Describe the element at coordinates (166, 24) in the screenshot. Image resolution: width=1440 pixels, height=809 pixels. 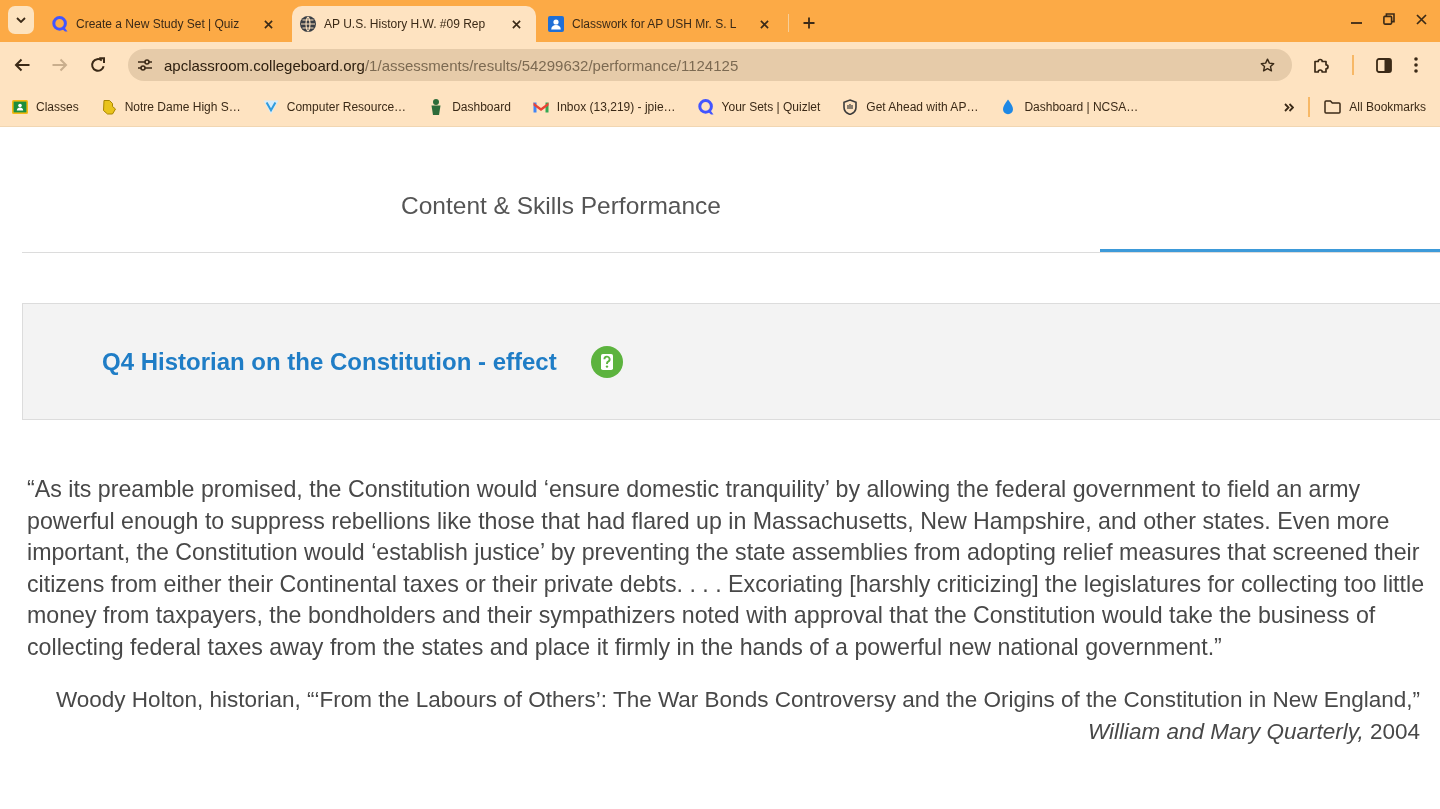
I see `browser-tab: Create a New Study Set | Quiz` at that location.